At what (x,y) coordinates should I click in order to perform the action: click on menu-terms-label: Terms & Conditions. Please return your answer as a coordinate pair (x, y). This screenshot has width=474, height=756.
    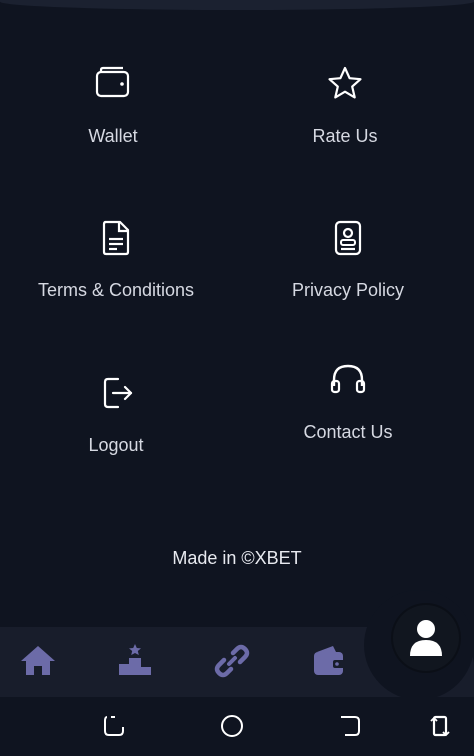
    Looking at the image, I should click on (116, 290).